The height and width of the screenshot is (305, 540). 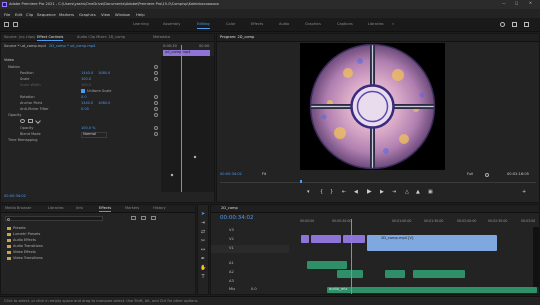 I want to click on anchor-reset-icon, so click(x=156, y=103).